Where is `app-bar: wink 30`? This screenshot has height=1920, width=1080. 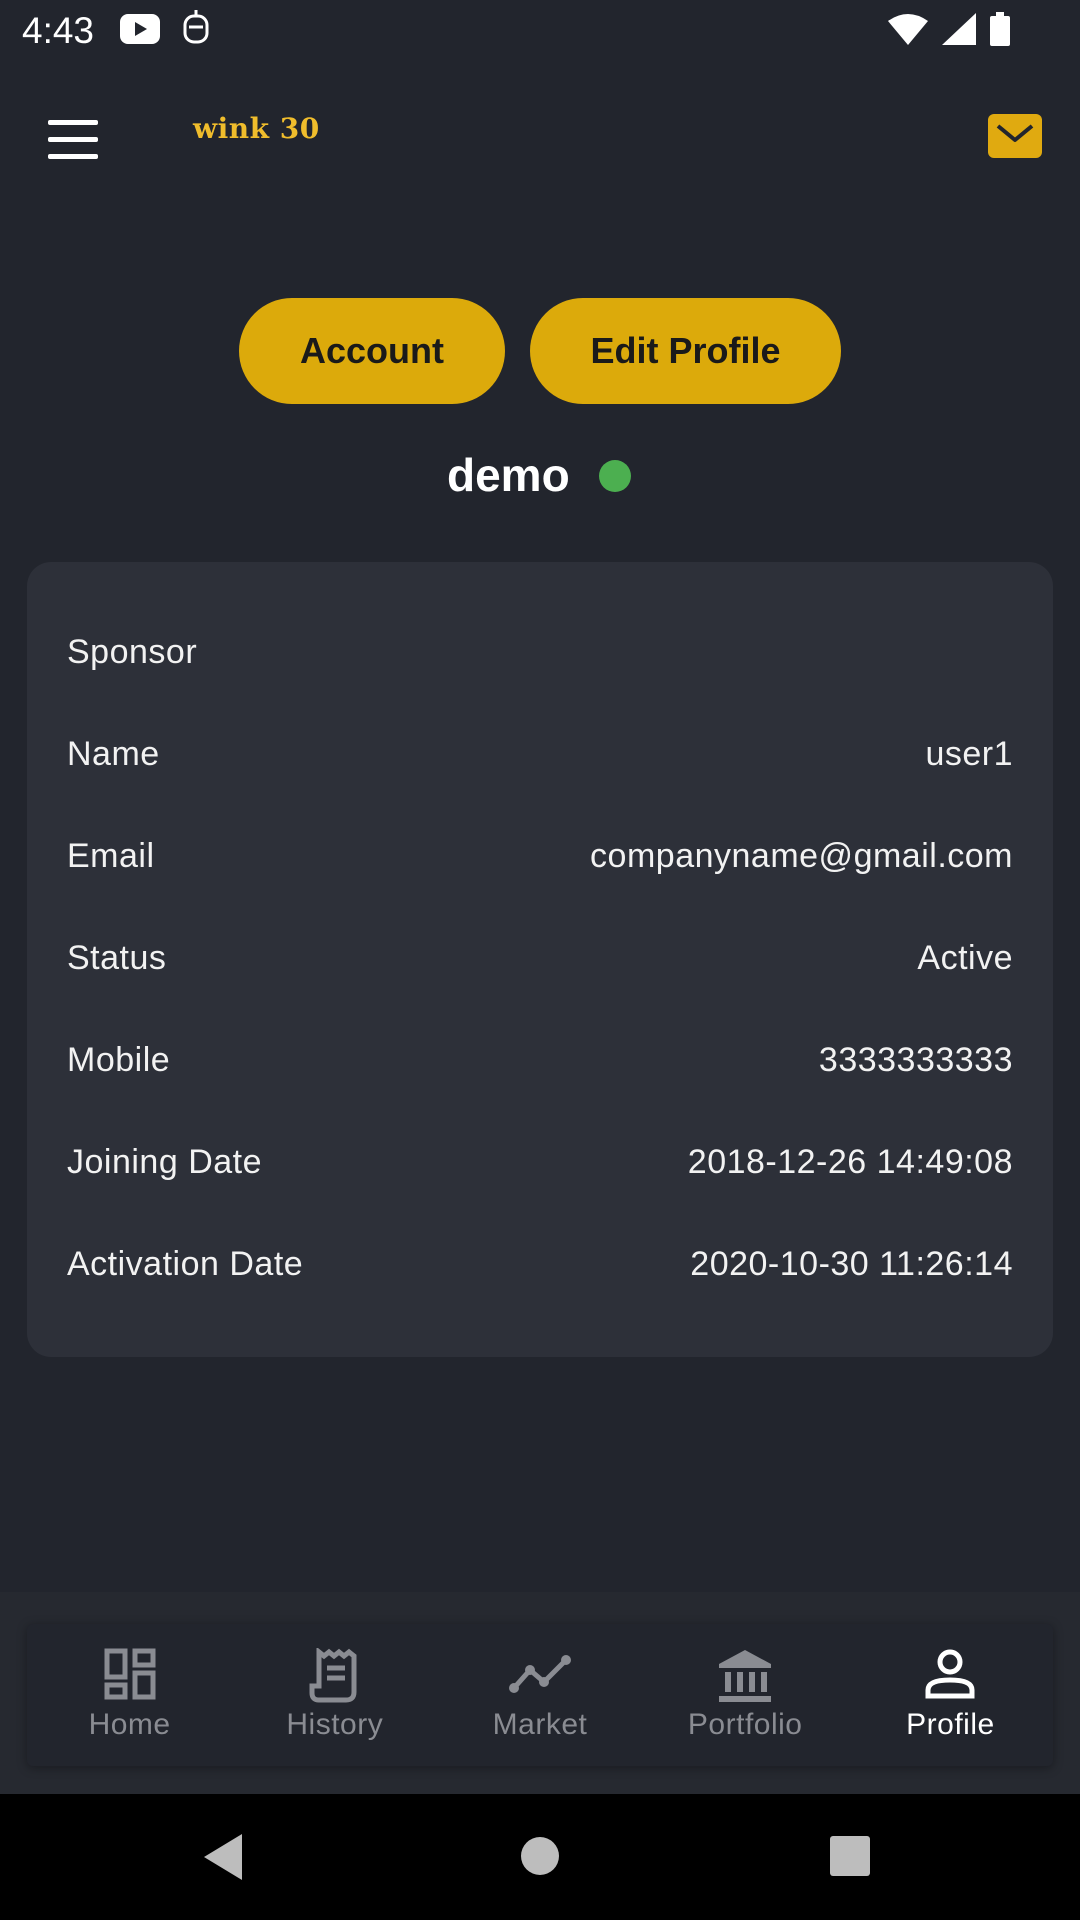
app-bar: wink 30 is located at coordinates (540, 145).